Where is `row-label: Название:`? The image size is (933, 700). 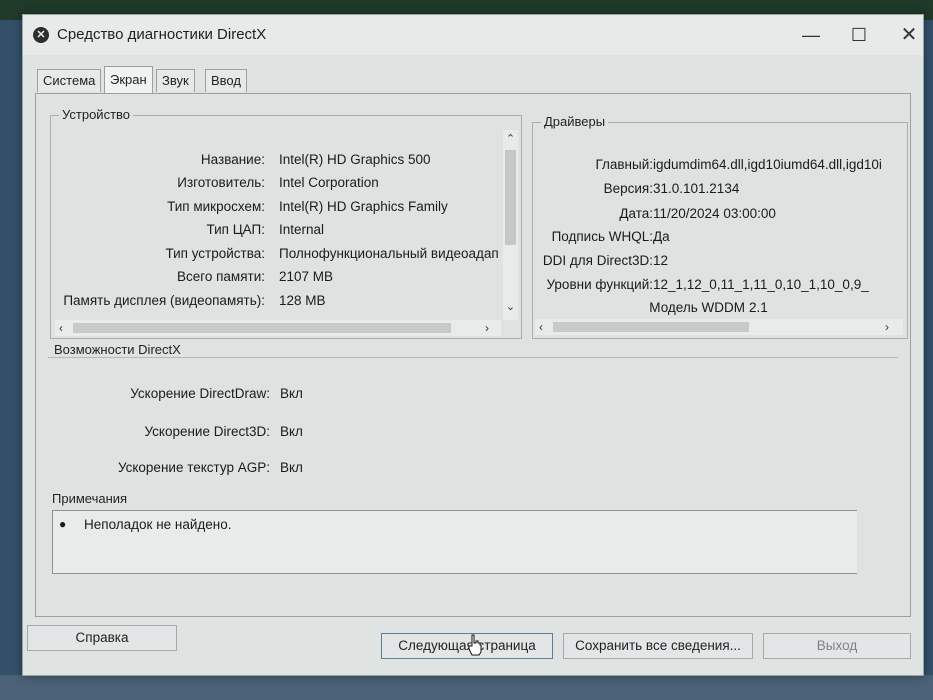
row-label: Название: is located at coordinates (232, 159).